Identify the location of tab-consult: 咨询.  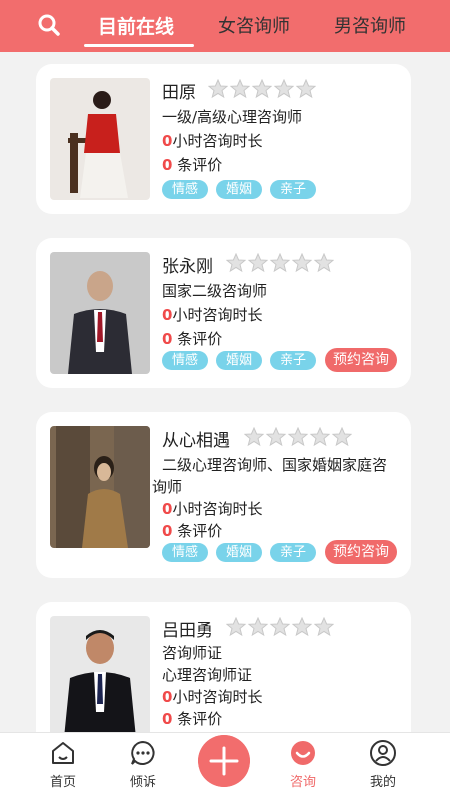
(303, 764).